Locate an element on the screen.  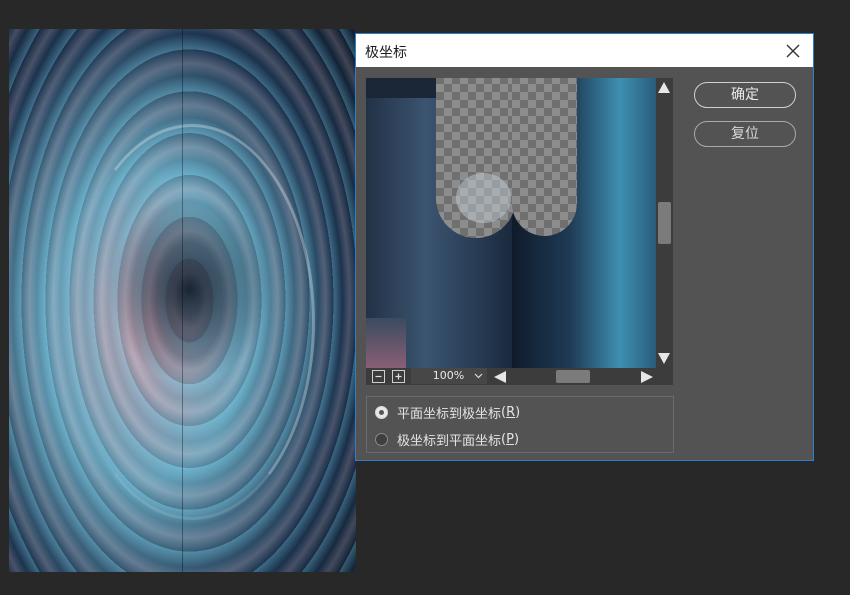
preview-vertical-scrollbar is located at coordinates (664, 223).